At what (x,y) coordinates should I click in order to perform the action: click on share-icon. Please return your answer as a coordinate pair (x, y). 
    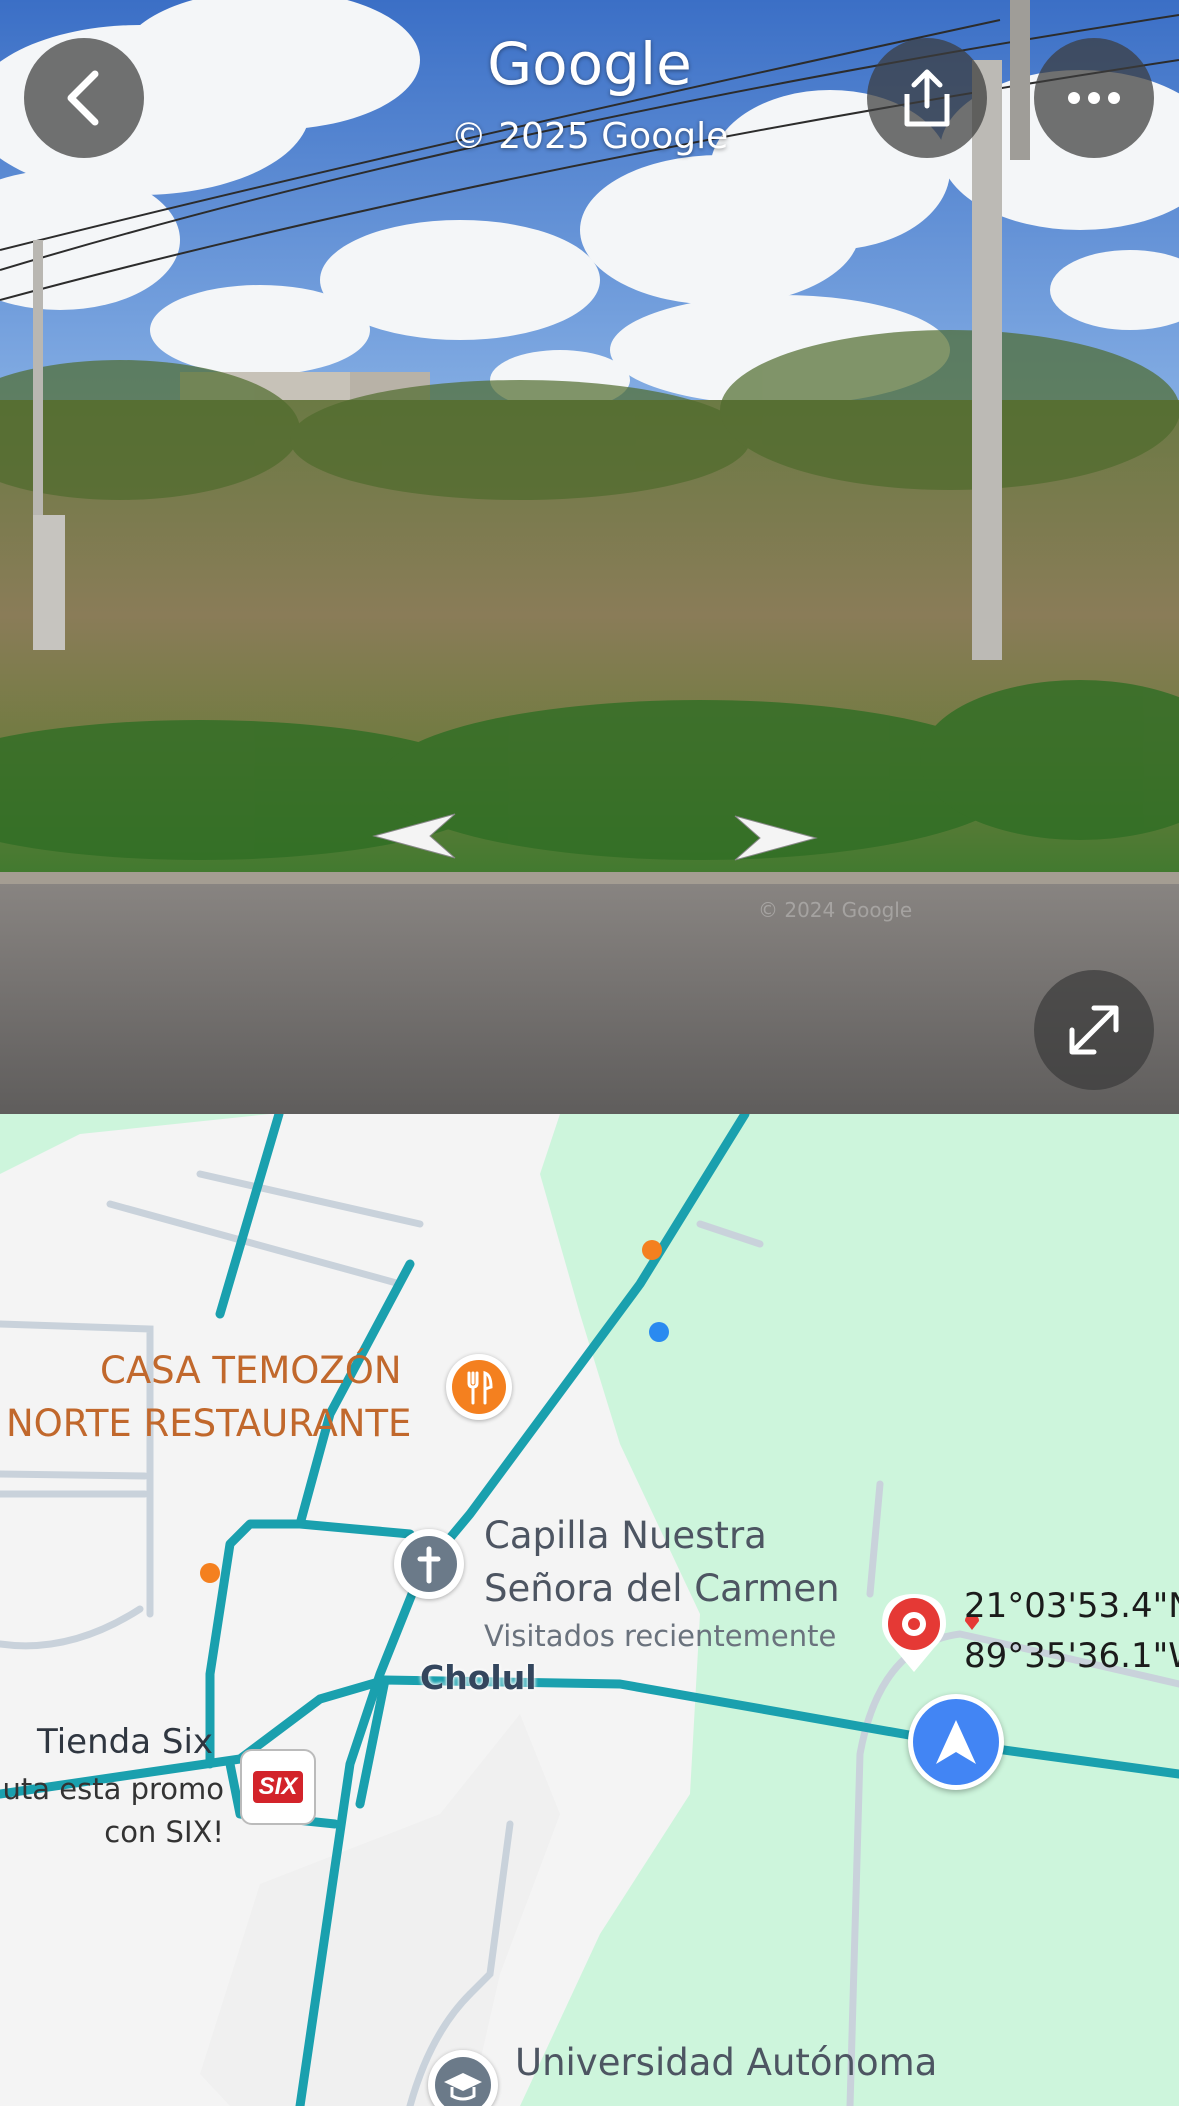
    Looking at the image, I should click on (927, 98).